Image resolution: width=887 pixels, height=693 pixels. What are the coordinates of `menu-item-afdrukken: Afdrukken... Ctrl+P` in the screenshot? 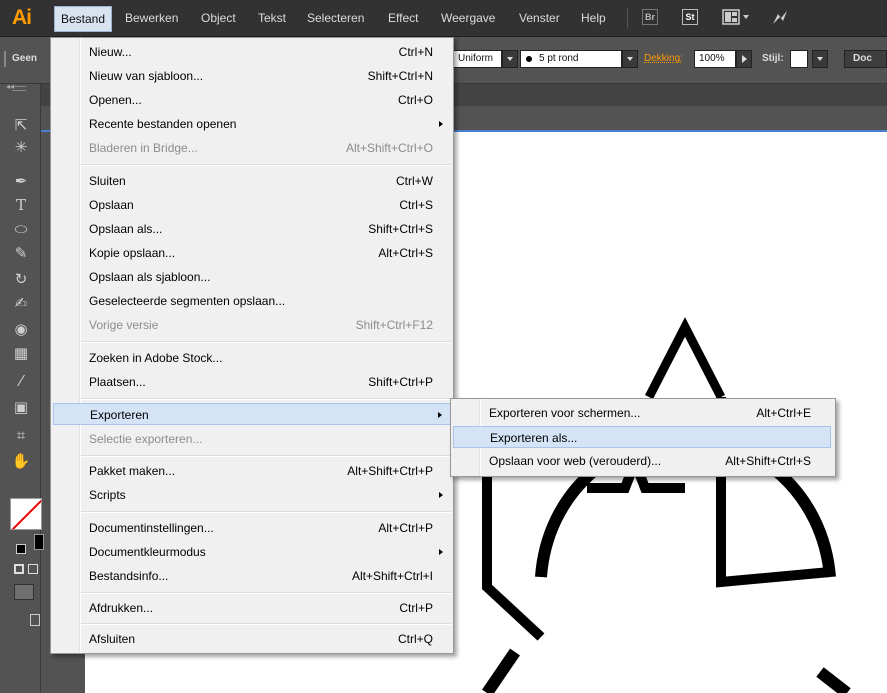 It's located at (252, 608).